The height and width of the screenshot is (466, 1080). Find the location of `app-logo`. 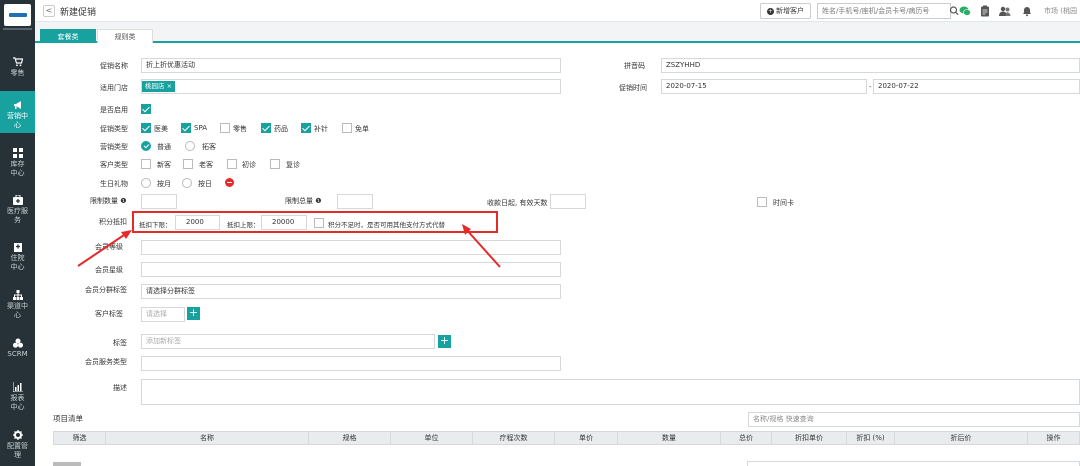

app-logo is located at coordinates (17, 15).